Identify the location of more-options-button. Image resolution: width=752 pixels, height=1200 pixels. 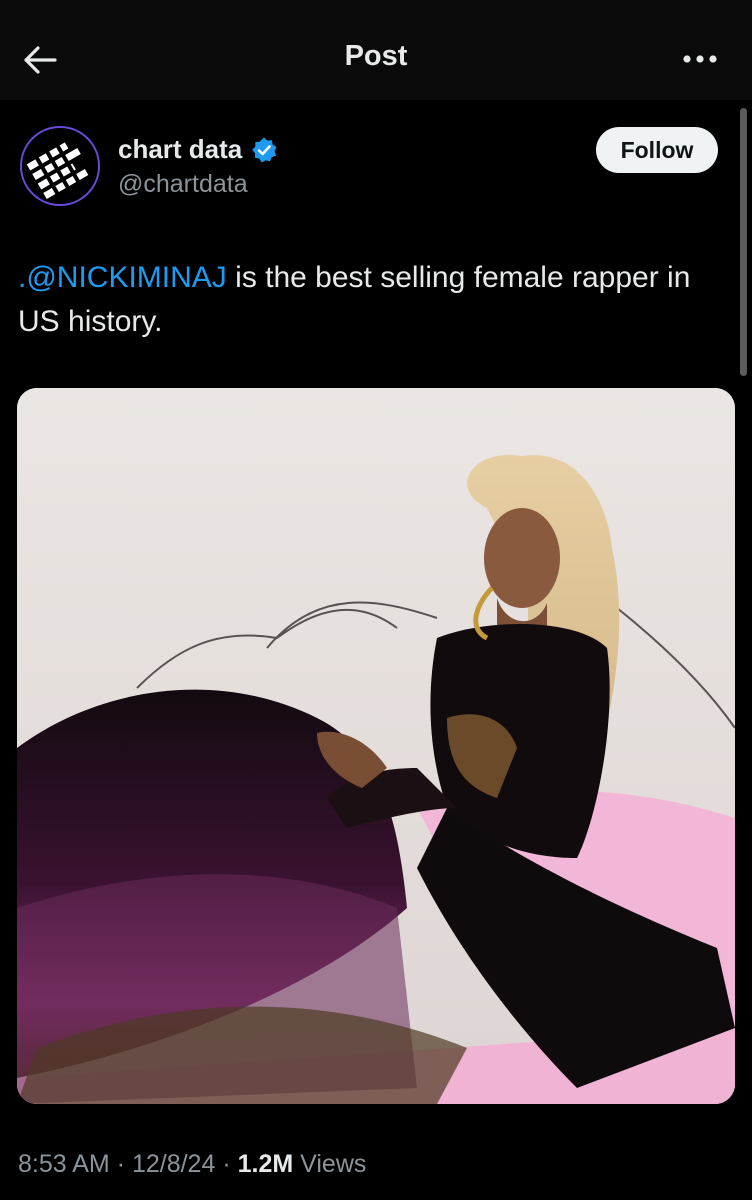
(700, 59).